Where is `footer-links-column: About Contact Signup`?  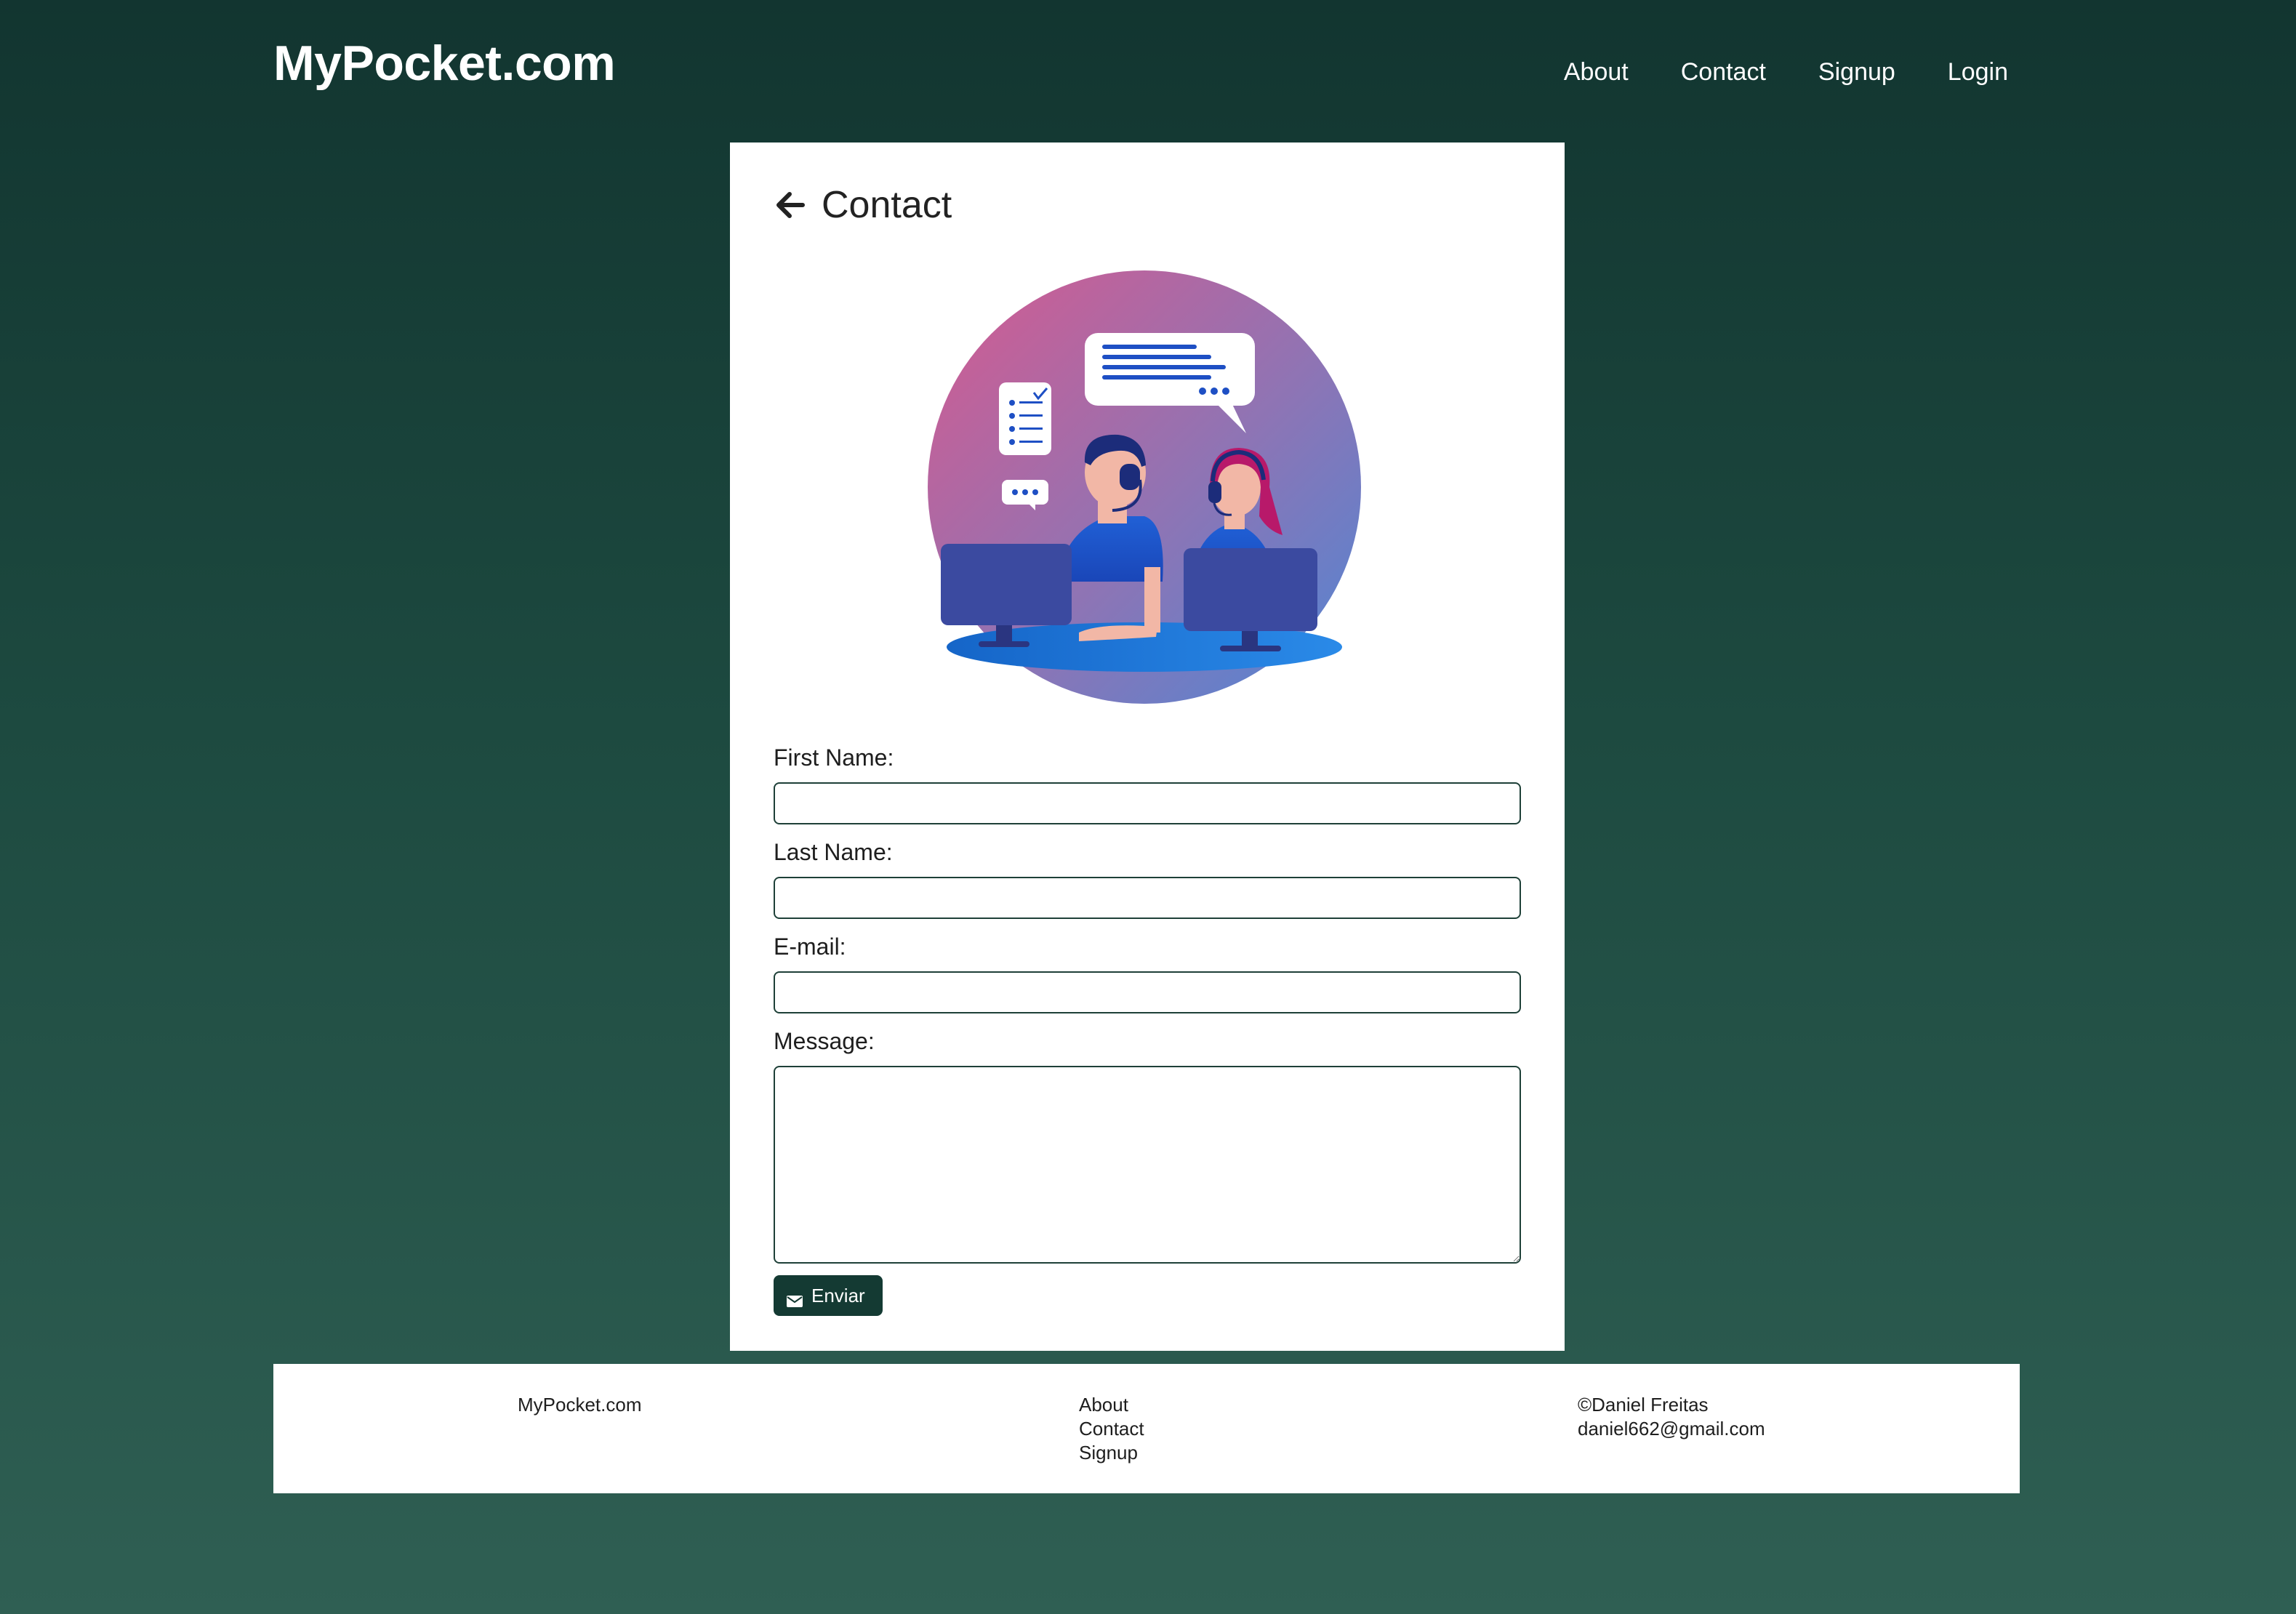 footer-links-column: About Contact Signup is located at coordinates (1111, 1429).